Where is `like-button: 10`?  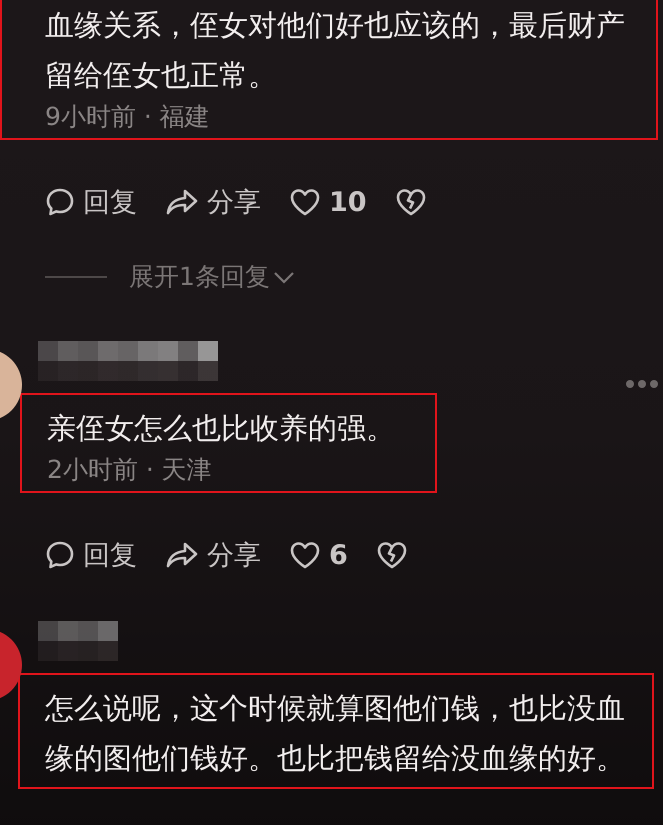
like-button: 10 is located at coordinates (328, 202).